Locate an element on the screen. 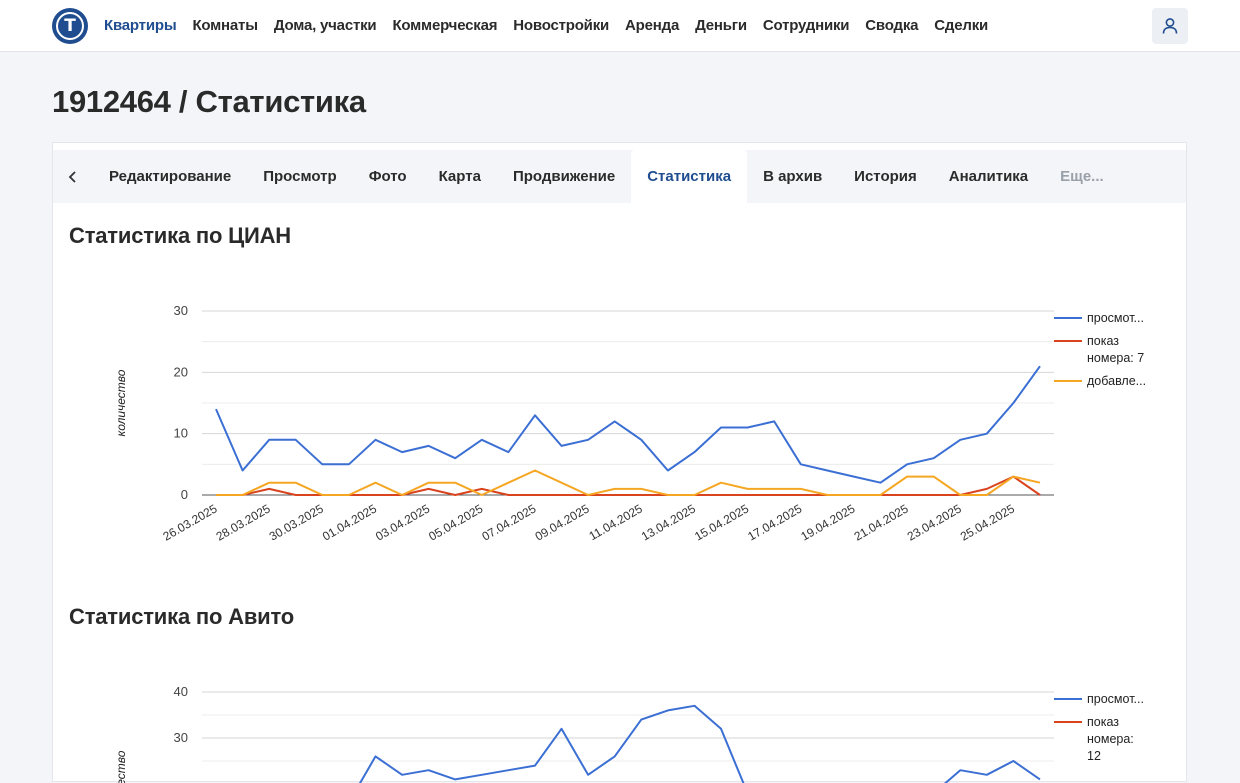 The width and height of the screenshot is (1240, 783). nav-item: Новостройки is located at coordinates (561, 25).